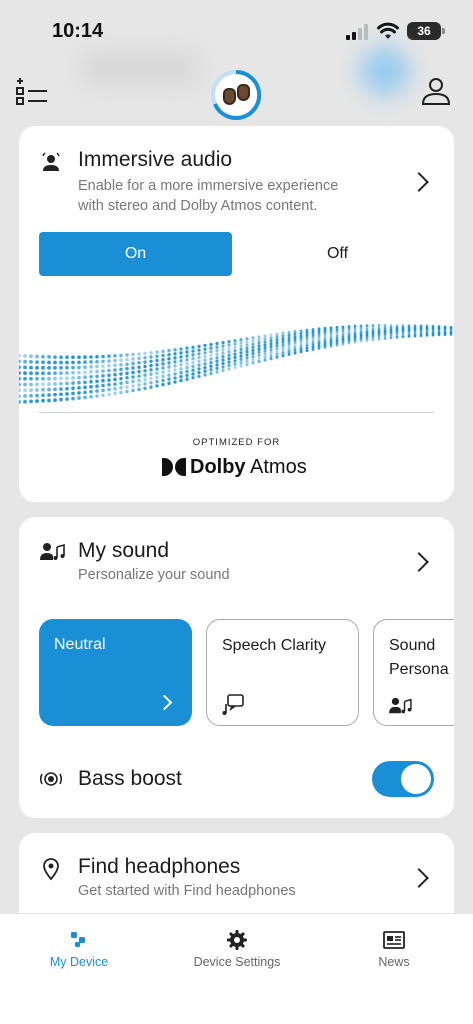 The height and width of the screenshot is (1024, 473). I want to click on bass-boost-toggle, so click(403, 779).